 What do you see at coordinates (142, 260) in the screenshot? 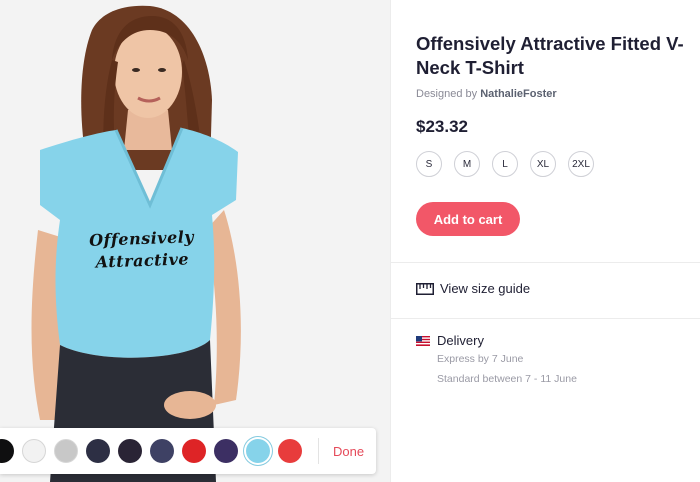
I see `print-line-2: Attractive` at bounding box center [142, 260].